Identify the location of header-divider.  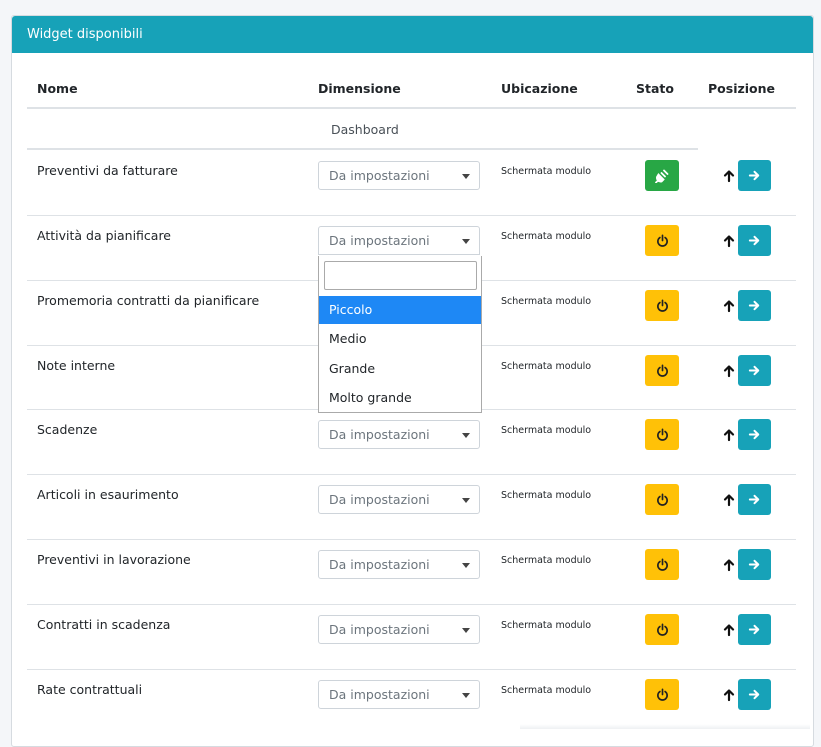
(411, 108).